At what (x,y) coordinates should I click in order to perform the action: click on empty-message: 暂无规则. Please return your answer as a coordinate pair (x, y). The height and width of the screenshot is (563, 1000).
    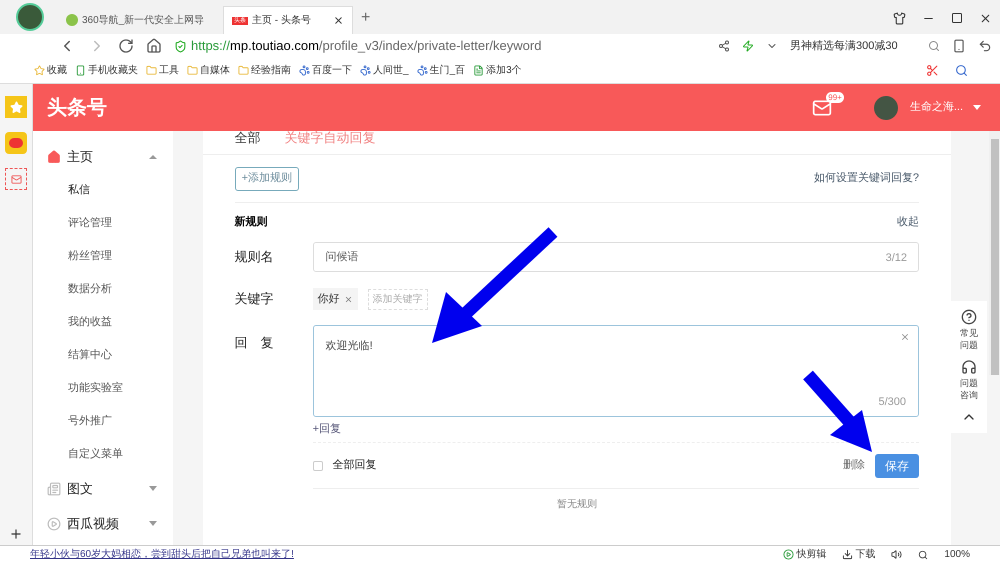
    Looking at the image, I should click on (576, 505).